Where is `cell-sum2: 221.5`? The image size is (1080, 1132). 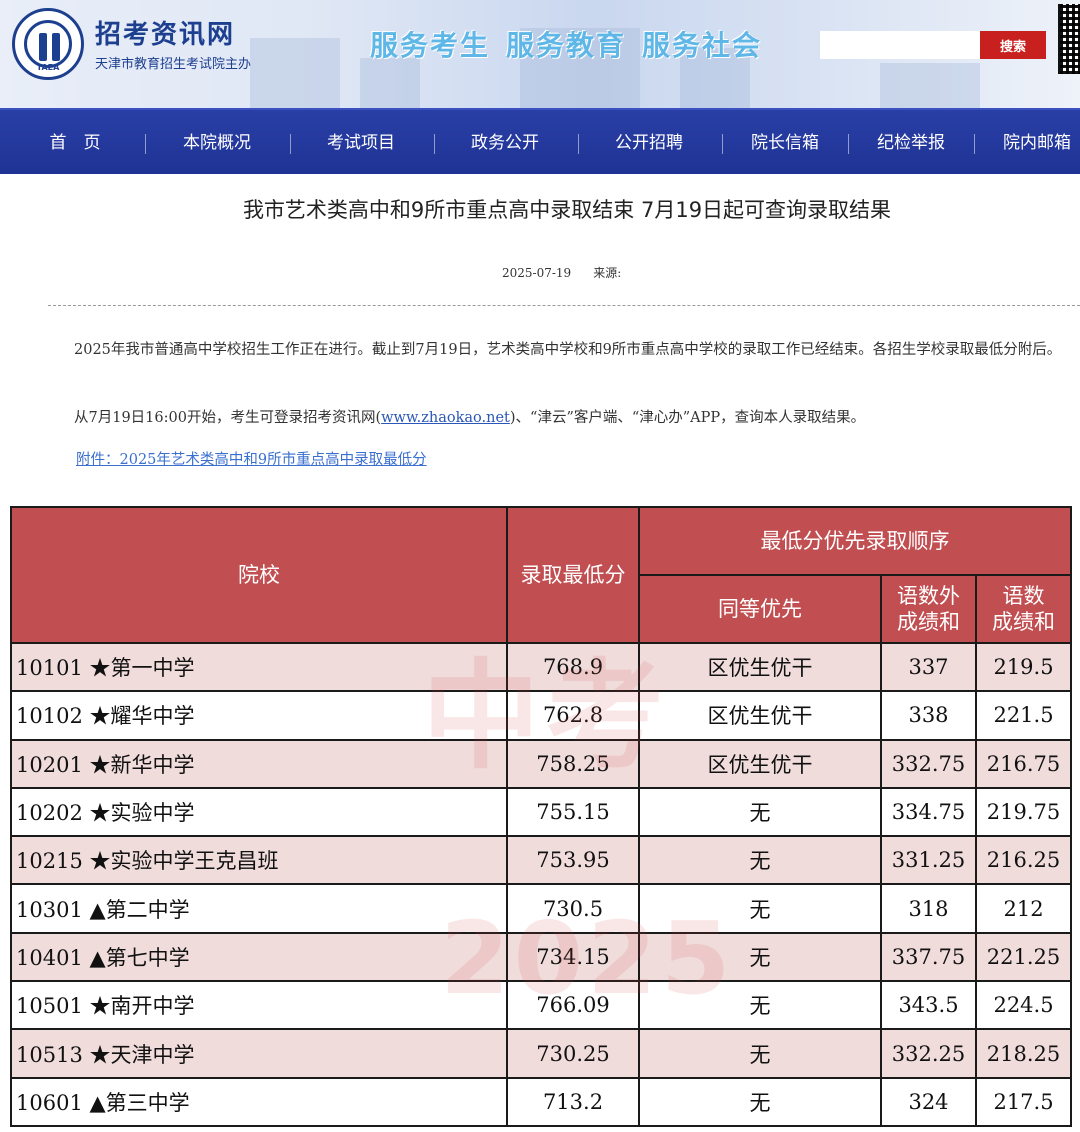
cell-sum2: 221.5 is located at coordinates (1023, 715).